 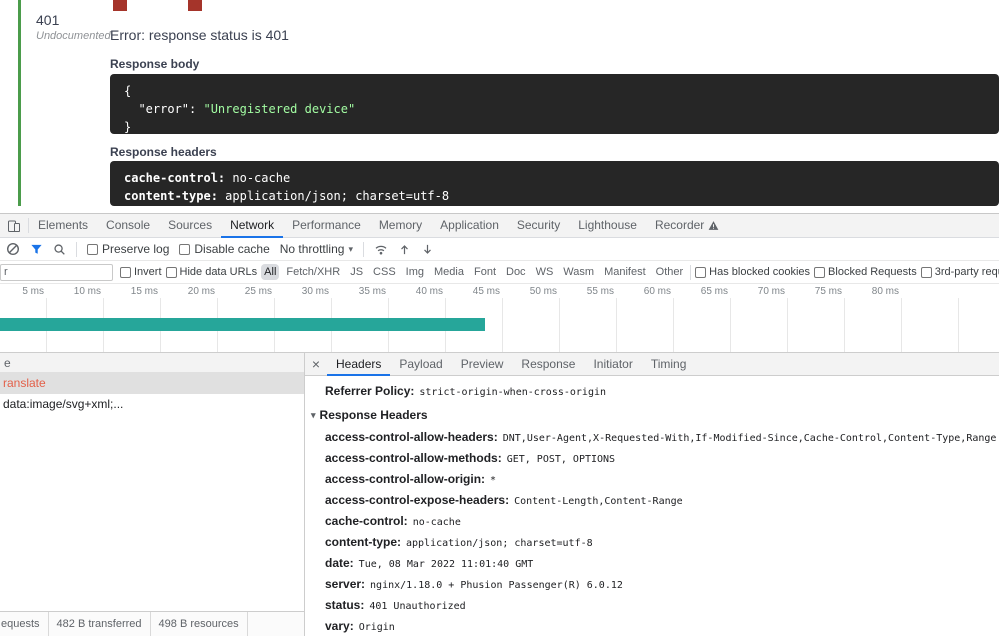 I want to click on tab-performance: Performance, so click(x=326, y=226).